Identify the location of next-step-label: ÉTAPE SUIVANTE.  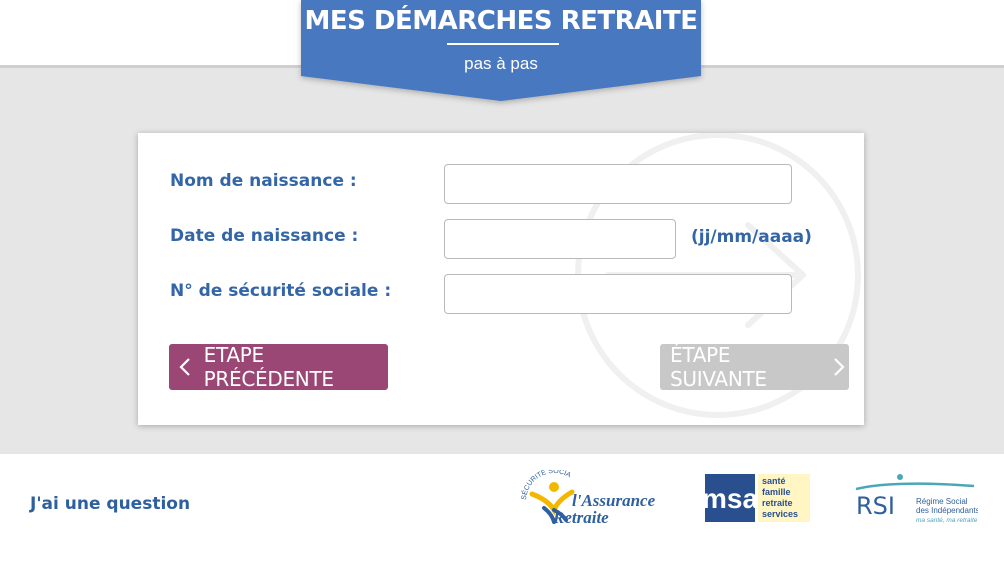
(718, 367).